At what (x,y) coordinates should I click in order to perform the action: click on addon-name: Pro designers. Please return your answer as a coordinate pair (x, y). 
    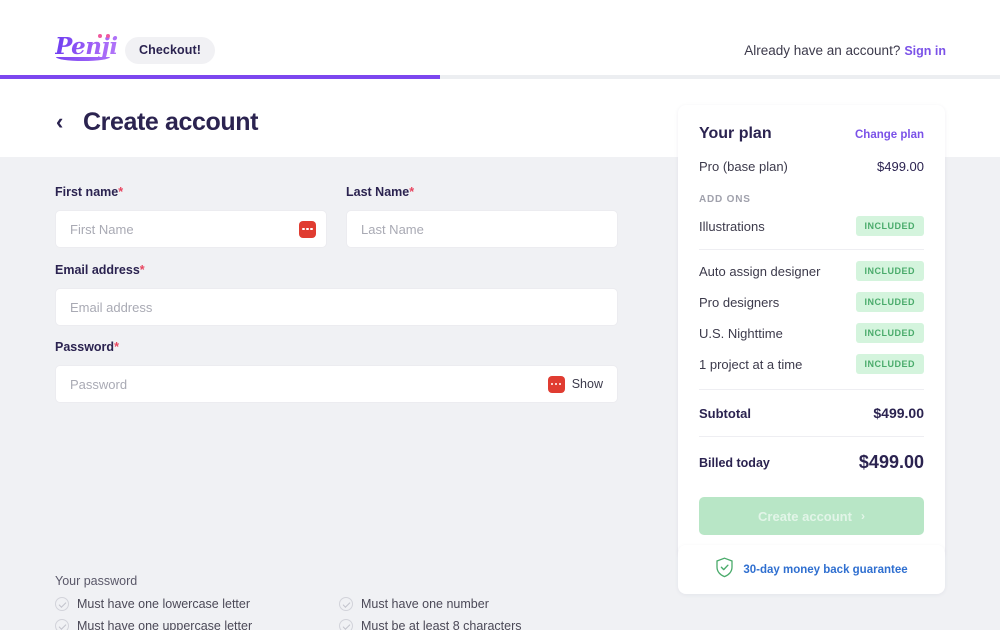
    Looking at the image, I should click on (739, 302).